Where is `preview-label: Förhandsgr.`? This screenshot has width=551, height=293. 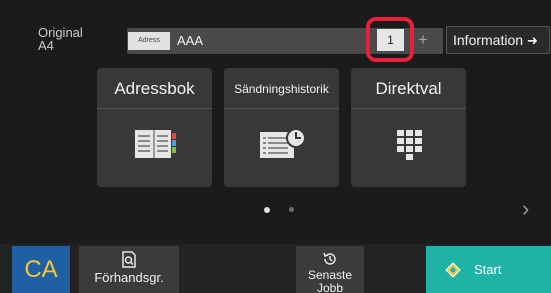
preview-label: Förhandsgr. is located at coordinates (129, 277).